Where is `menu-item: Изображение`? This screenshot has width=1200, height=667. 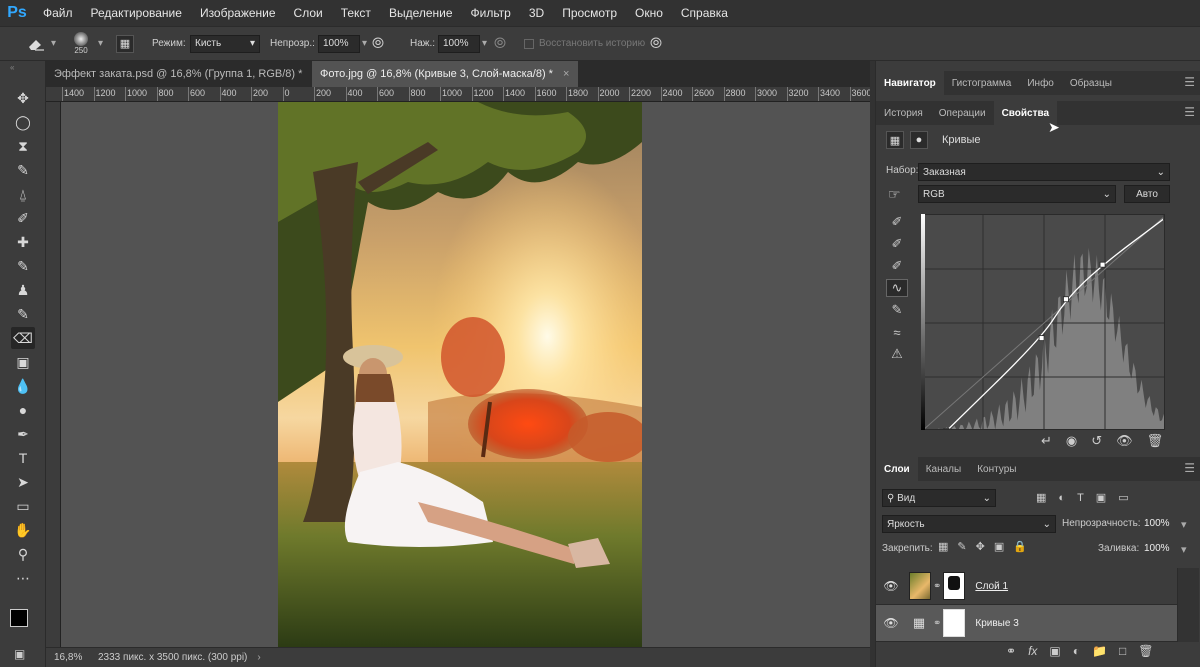 menu-item: Изображение is located at coordinates (238, 13).